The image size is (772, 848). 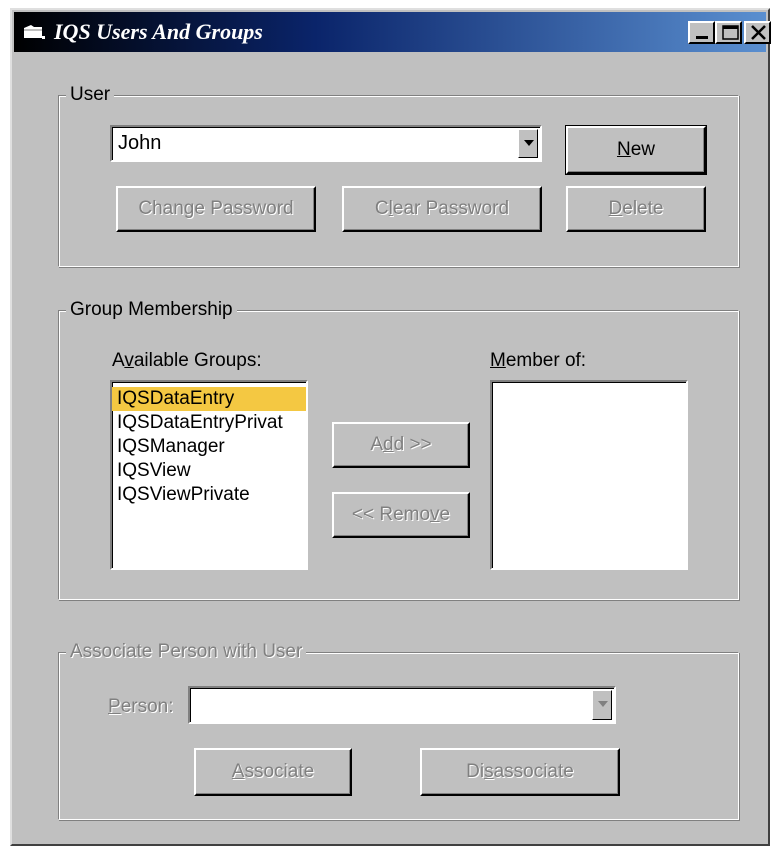 I want to click on user-combo: John, so click(x=326, y=143).